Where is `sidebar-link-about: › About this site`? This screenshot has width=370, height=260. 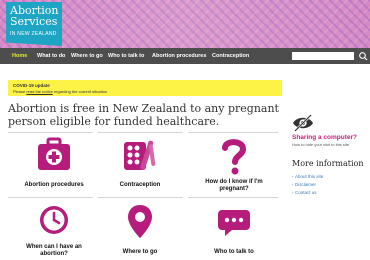
sidebar-link-about: › About this site is located at coordinates (307, 176).